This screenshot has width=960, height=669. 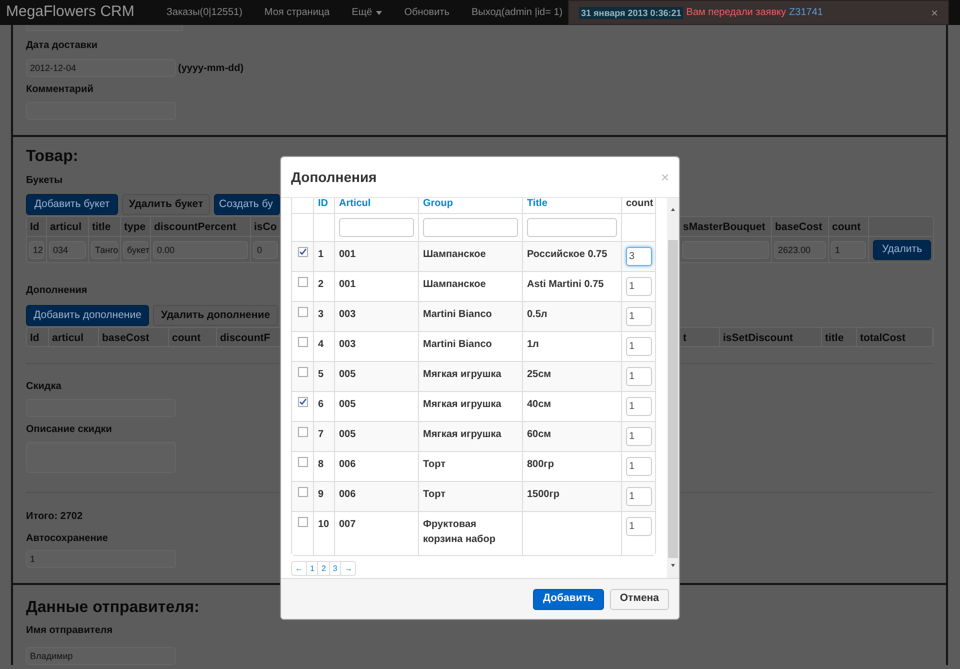 I want to click on field-label: Имя отправителя, so click(x=69, y=631).